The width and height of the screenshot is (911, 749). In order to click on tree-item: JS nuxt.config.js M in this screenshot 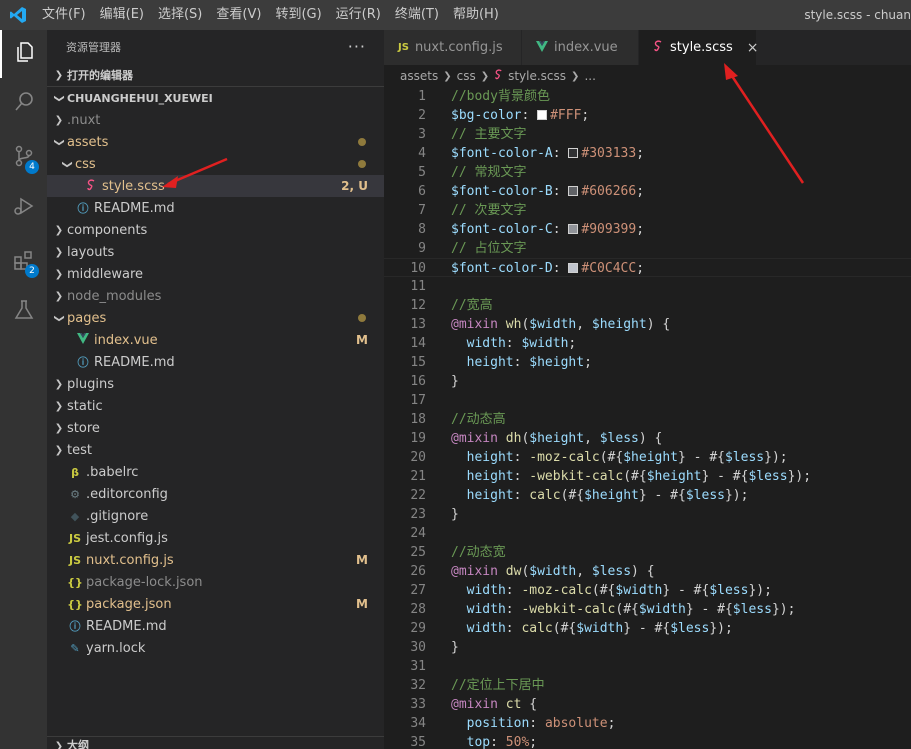, I will do `click(215, 560)`.